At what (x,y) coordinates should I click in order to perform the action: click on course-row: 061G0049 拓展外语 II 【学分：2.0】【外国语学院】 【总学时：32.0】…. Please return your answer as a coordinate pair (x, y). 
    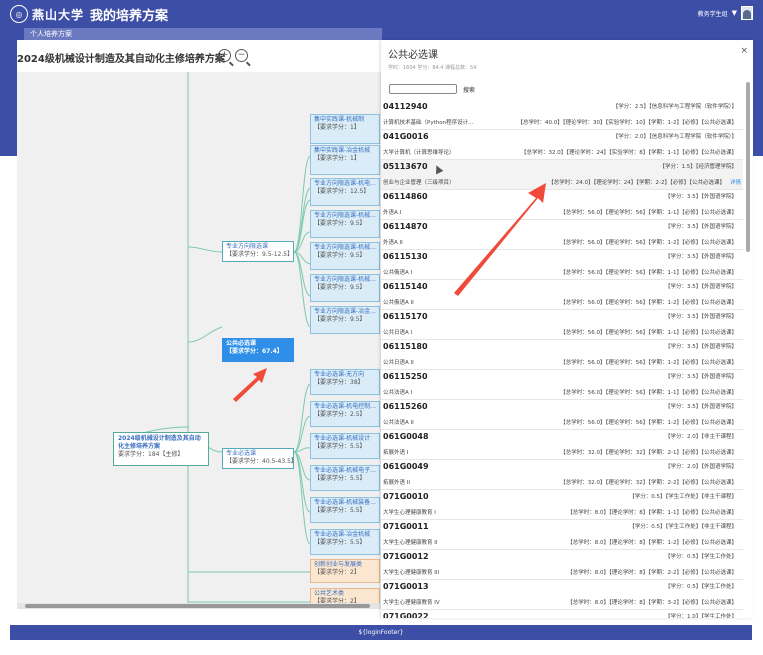
    Looking at the image, I should click on (562, 475).